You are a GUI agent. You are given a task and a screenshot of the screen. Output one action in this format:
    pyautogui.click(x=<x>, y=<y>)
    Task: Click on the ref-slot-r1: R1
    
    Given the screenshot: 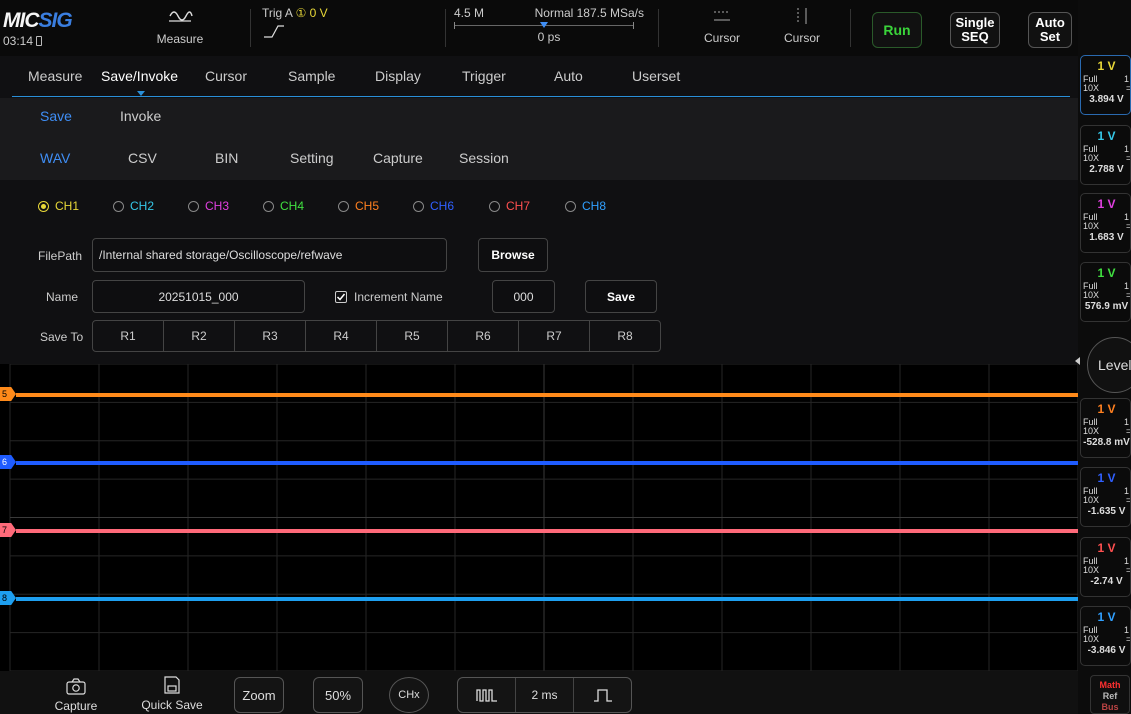 What is the action you would take?
    pyautogui.click(x=128, y=336)
    